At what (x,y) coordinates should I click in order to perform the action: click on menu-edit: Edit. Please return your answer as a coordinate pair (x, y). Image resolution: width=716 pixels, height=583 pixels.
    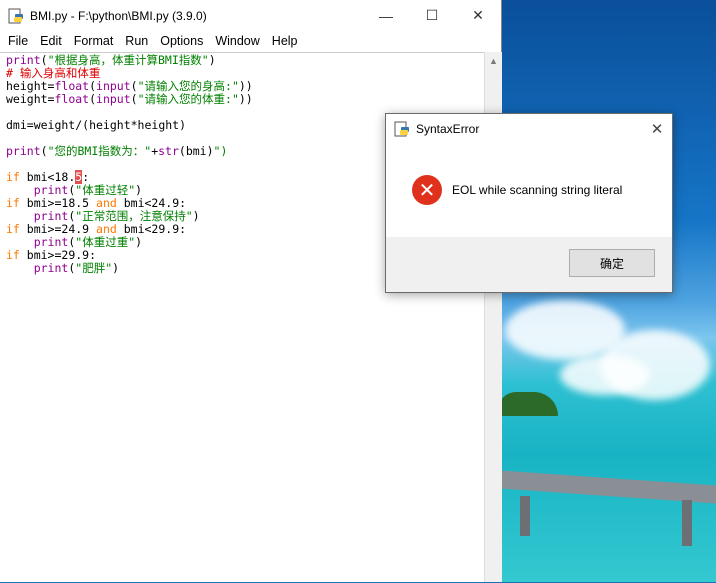
    Looking at the image, I should click on (51, 41).